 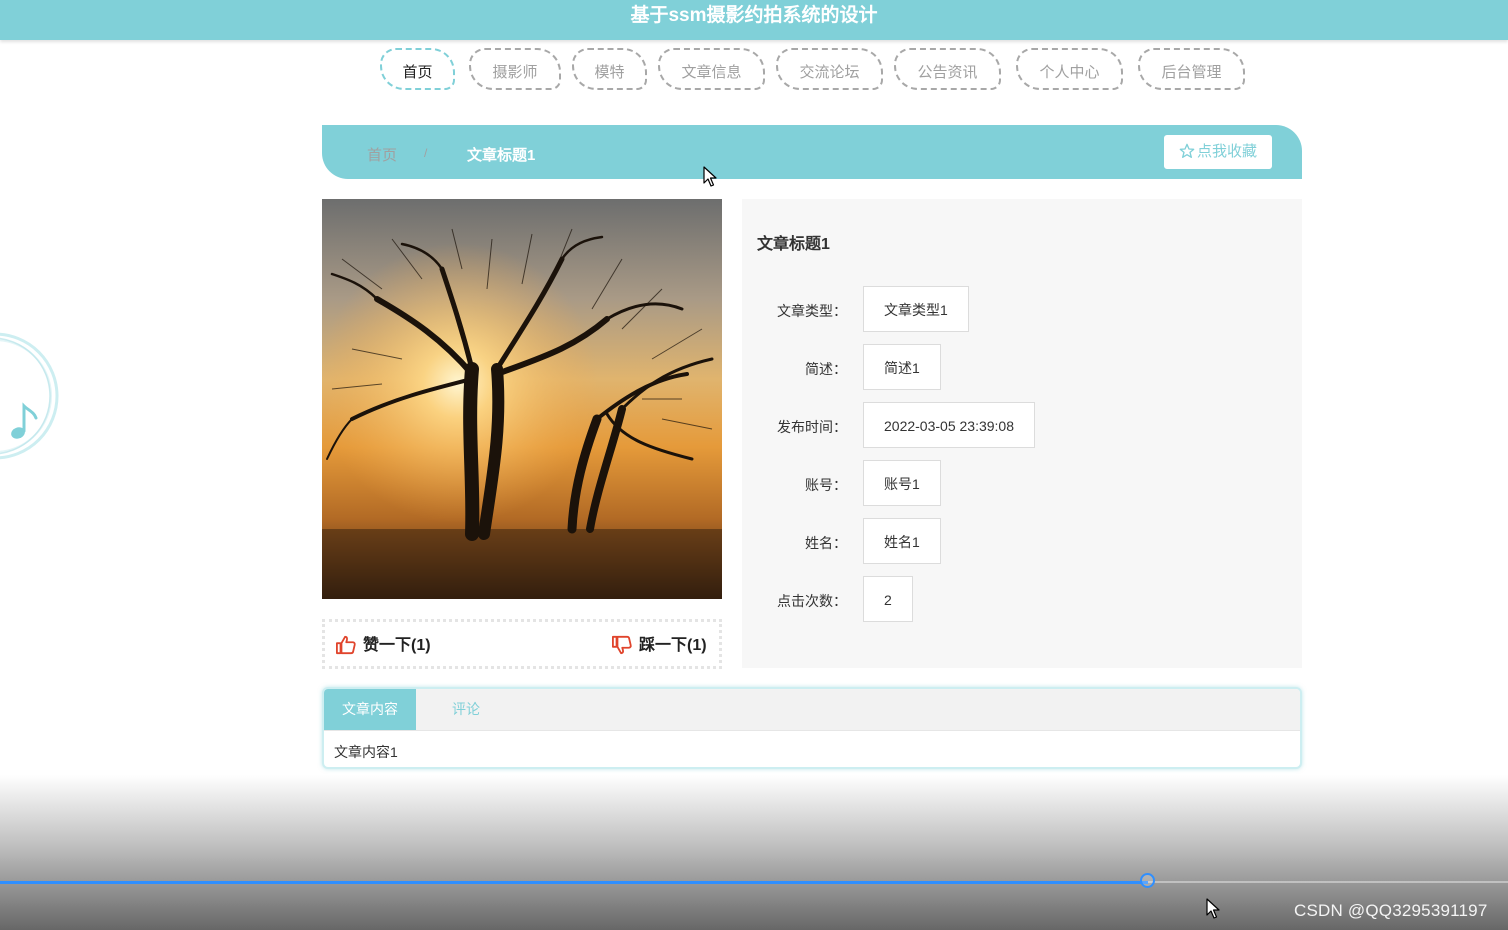 What do you see at coordinates (812, 427) in the screenshot?
I see `field-label: 发布时间：` at bounding box center [812, 427].